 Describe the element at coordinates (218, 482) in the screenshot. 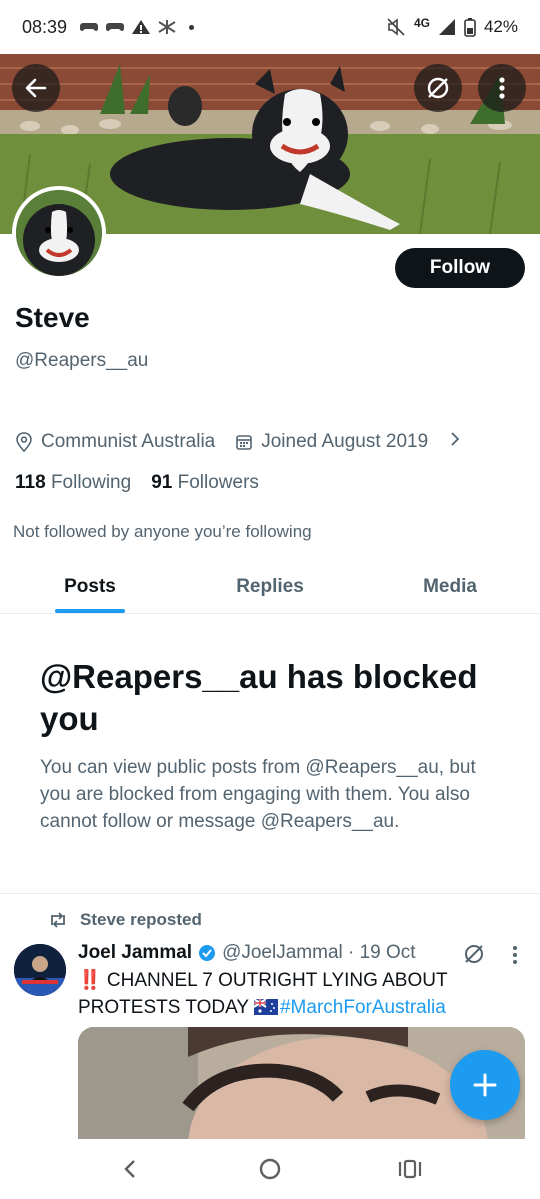

I see `followers-label: Followers` at that location.